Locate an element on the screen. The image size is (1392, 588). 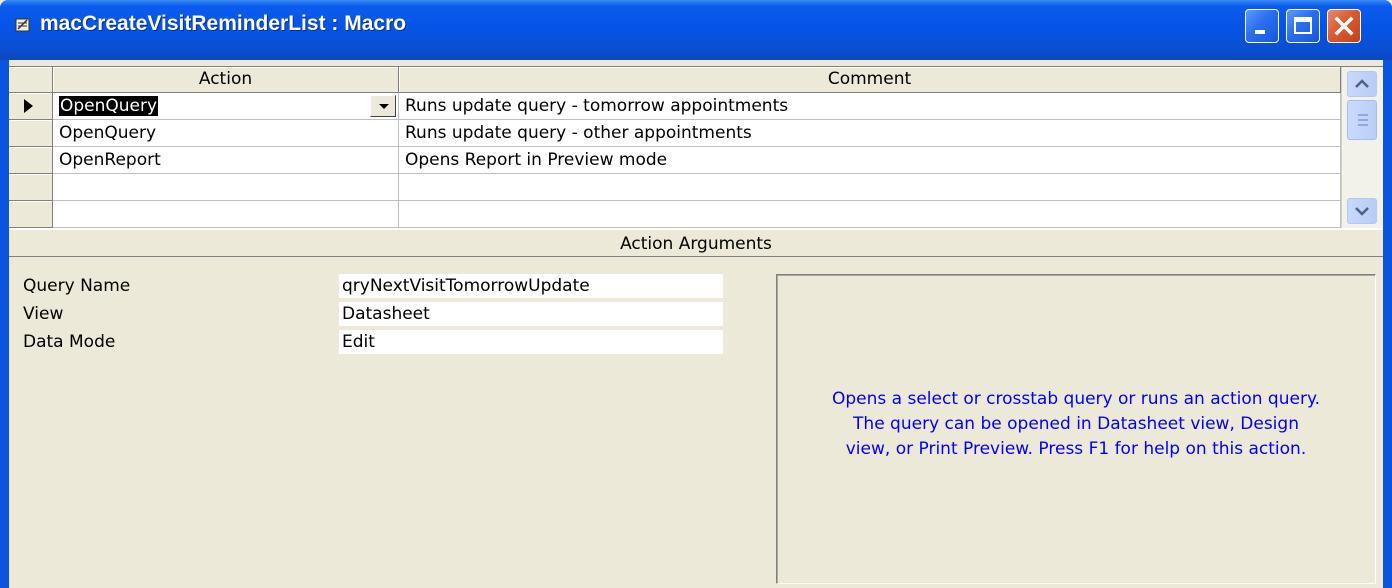
maximize-icon is located at coordinates (1303, 25).